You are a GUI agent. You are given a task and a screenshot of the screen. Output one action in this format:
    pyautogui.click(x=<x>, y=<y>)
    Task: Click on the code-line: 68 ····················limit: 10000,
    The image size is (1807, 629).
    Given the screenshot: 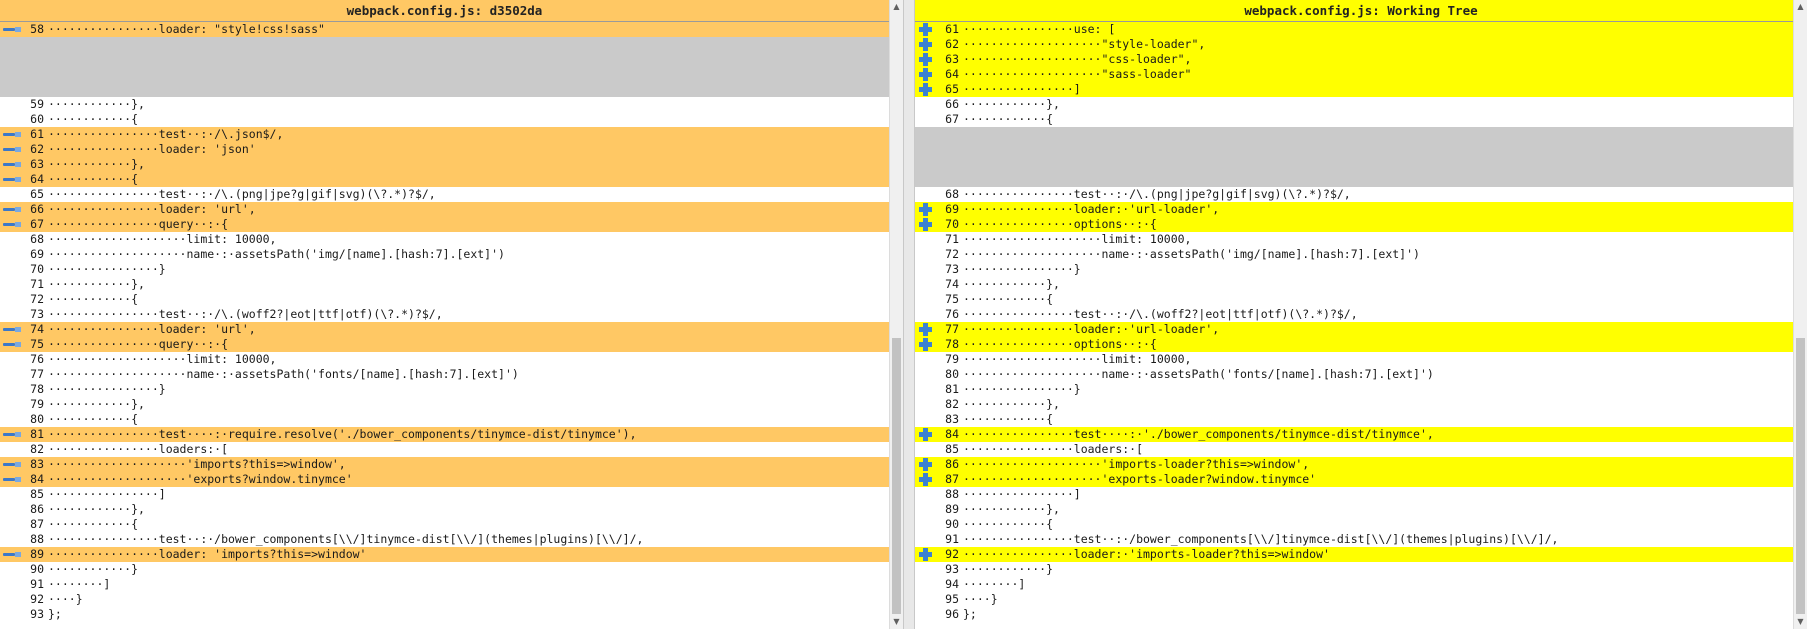 What is the action you would take?
    pyautogui.click(x=444, y=239)
    